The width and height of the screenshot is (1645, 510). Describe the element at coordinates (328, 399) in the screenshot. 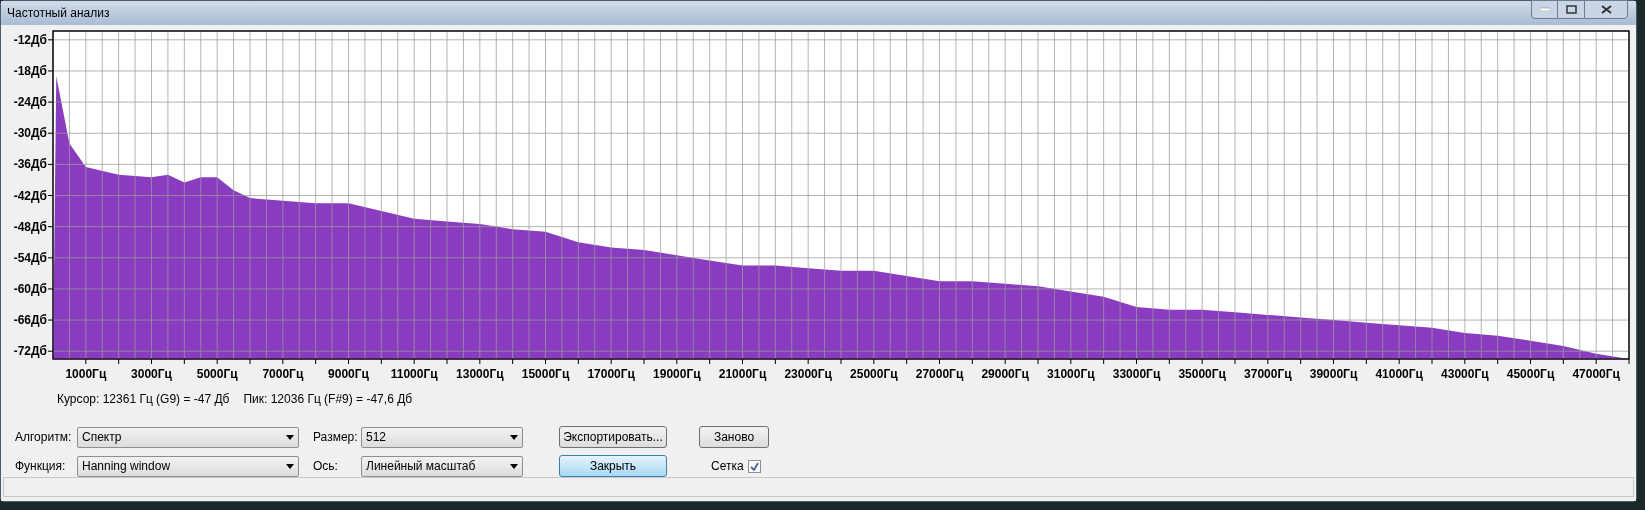

I see `peak-readout: Пик: 12036 Гц (F#9) = -47,6 Дб` at that location.